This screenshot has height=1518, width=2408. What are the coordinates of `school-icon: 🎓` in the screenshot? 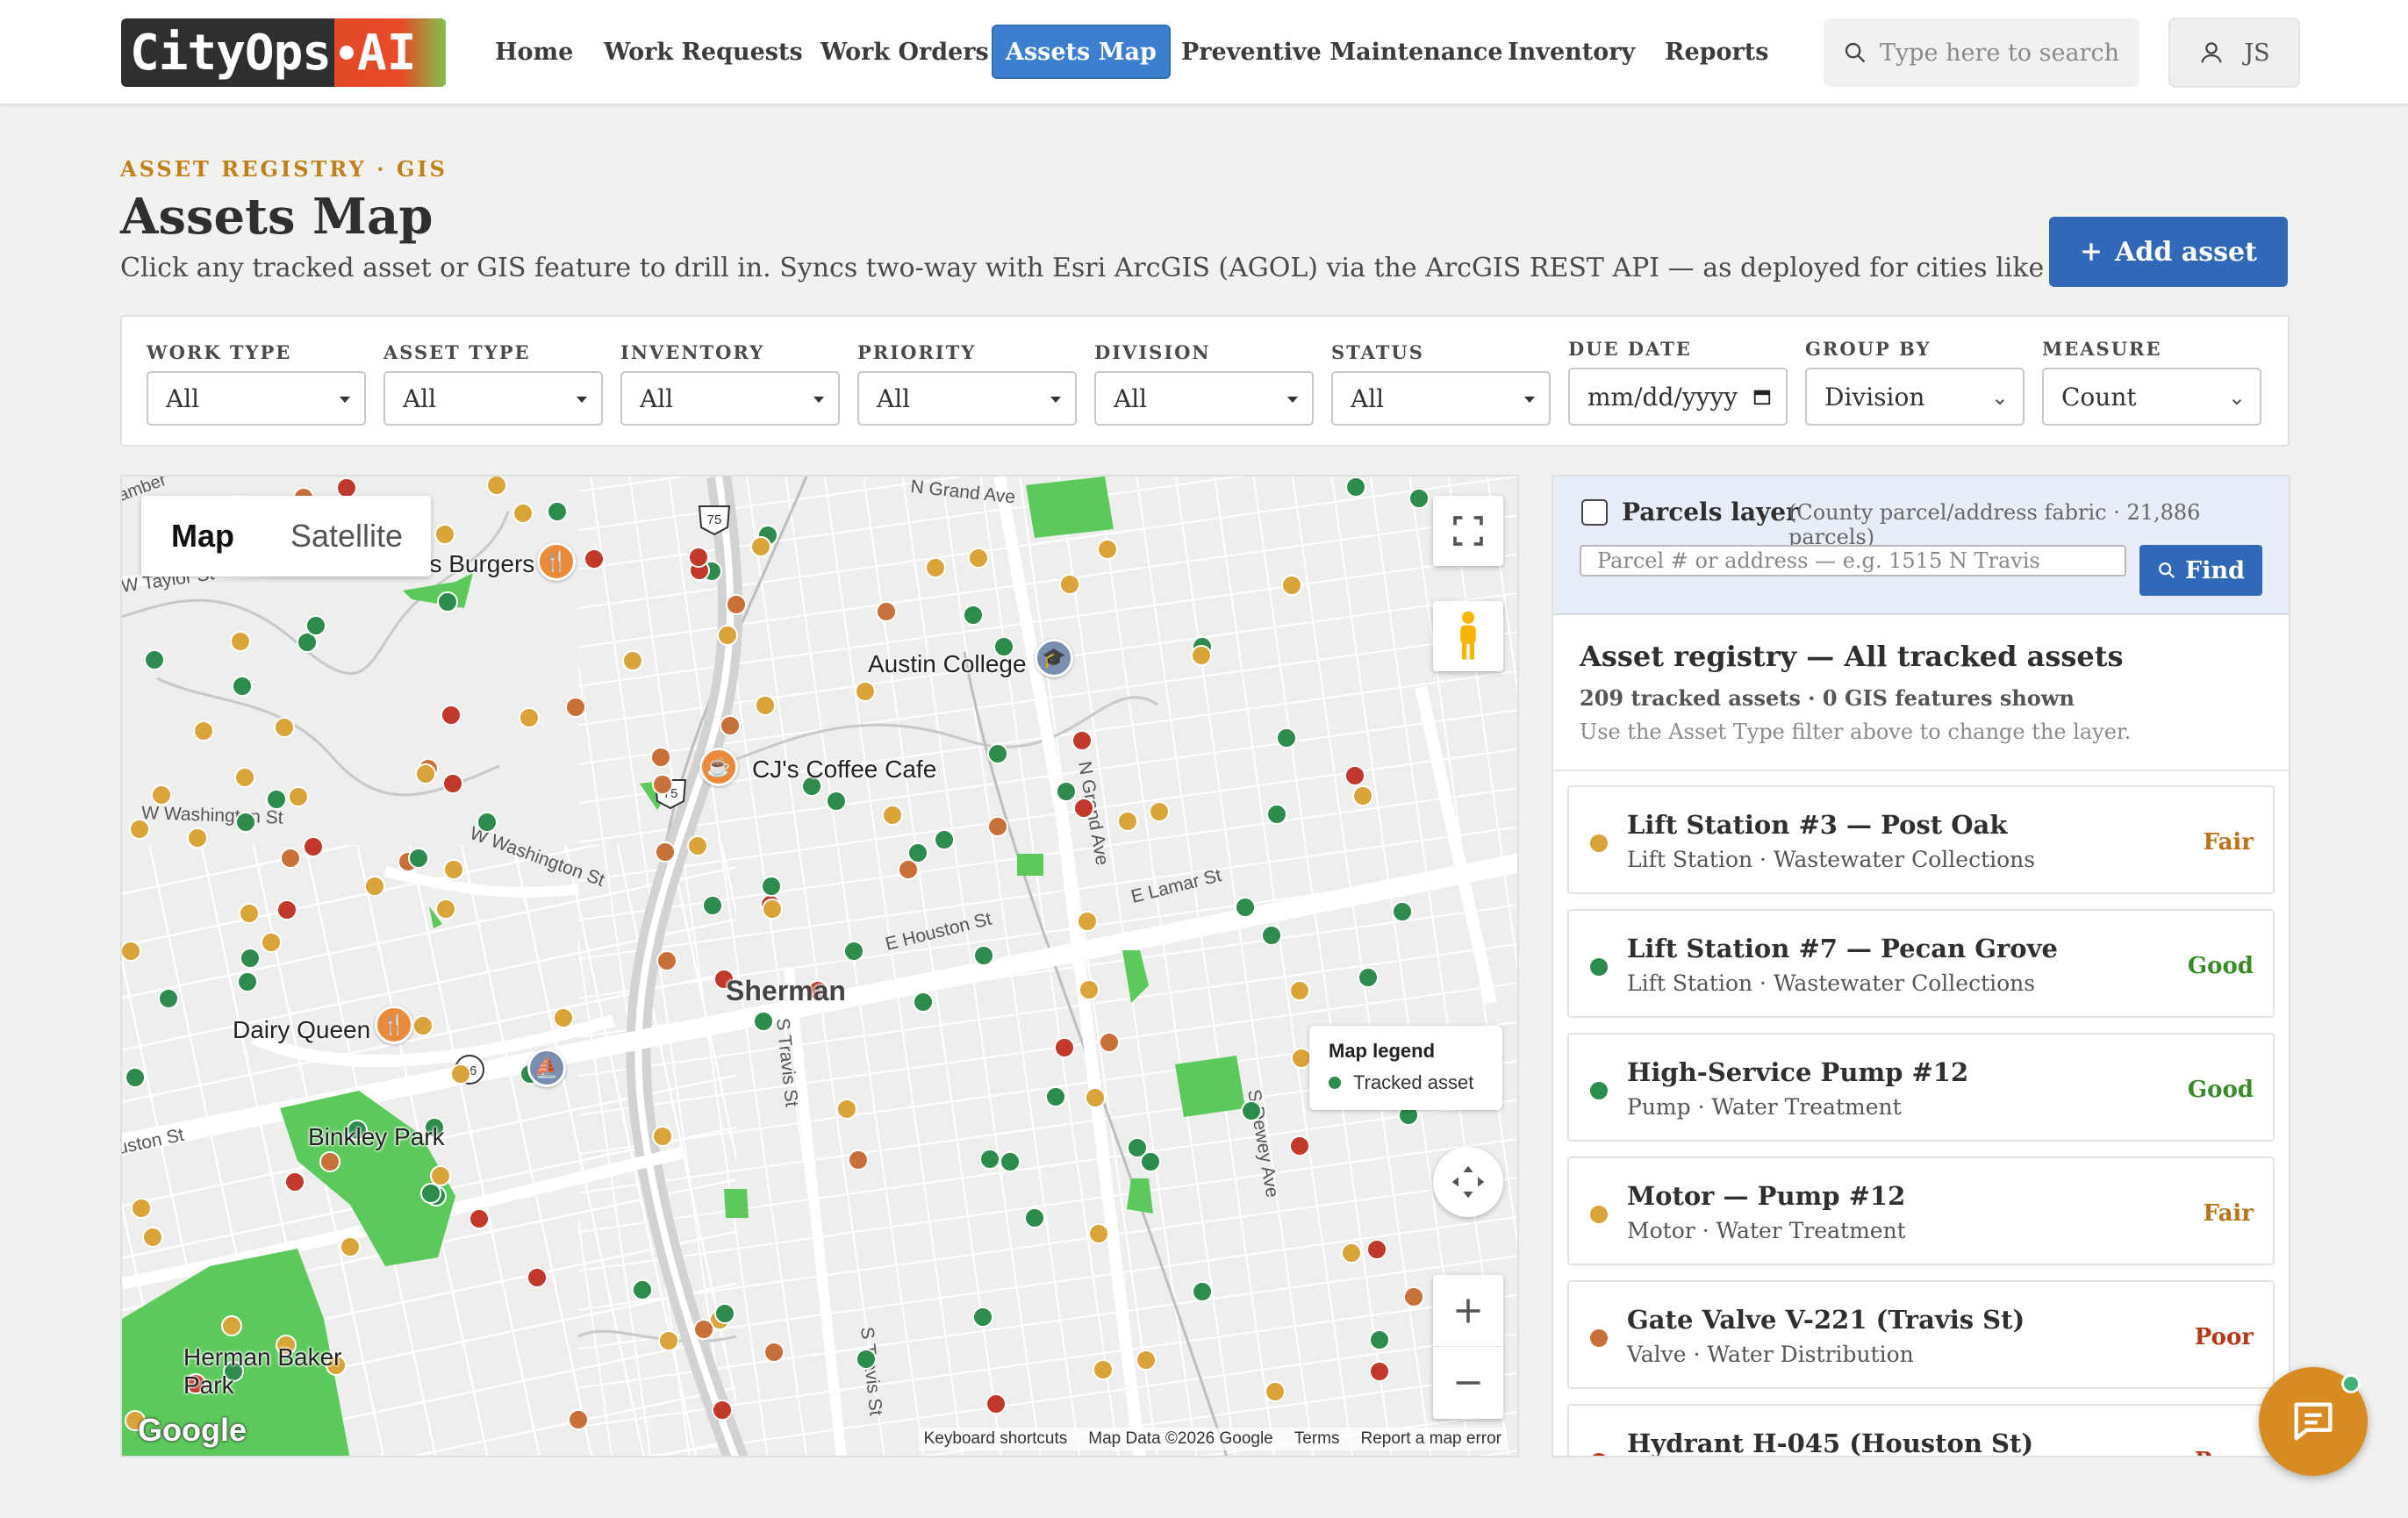 It's located at (1054, 658).